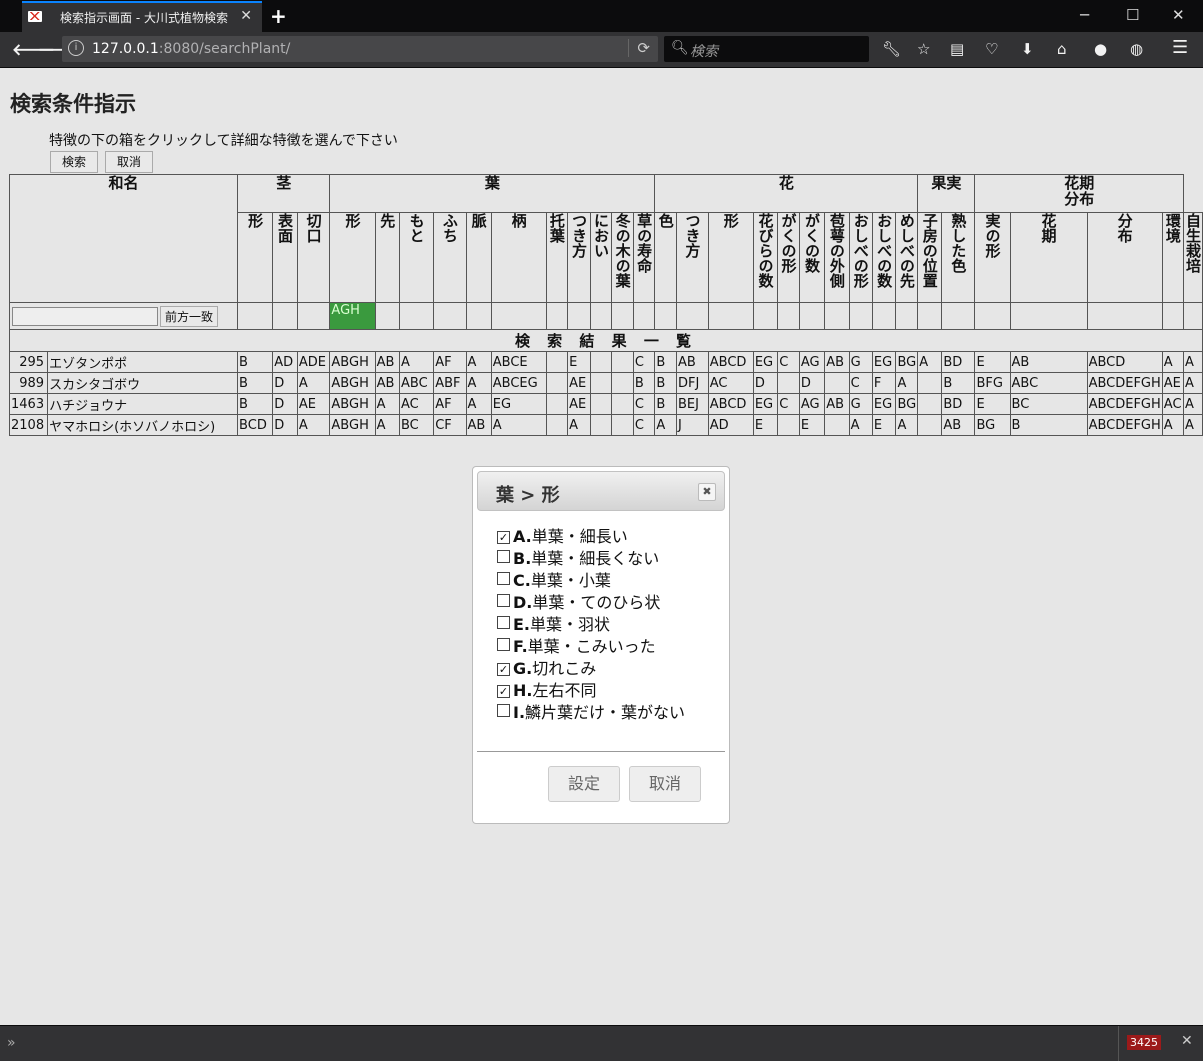 The image size is (1203, 1061). I want to click on minimize-icon: ─, so click(1084, 15).